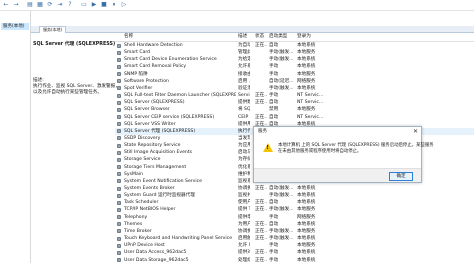  I want to click on service-row: Themes 为用户... 正在...自动 本地系统, so click(294, 224).